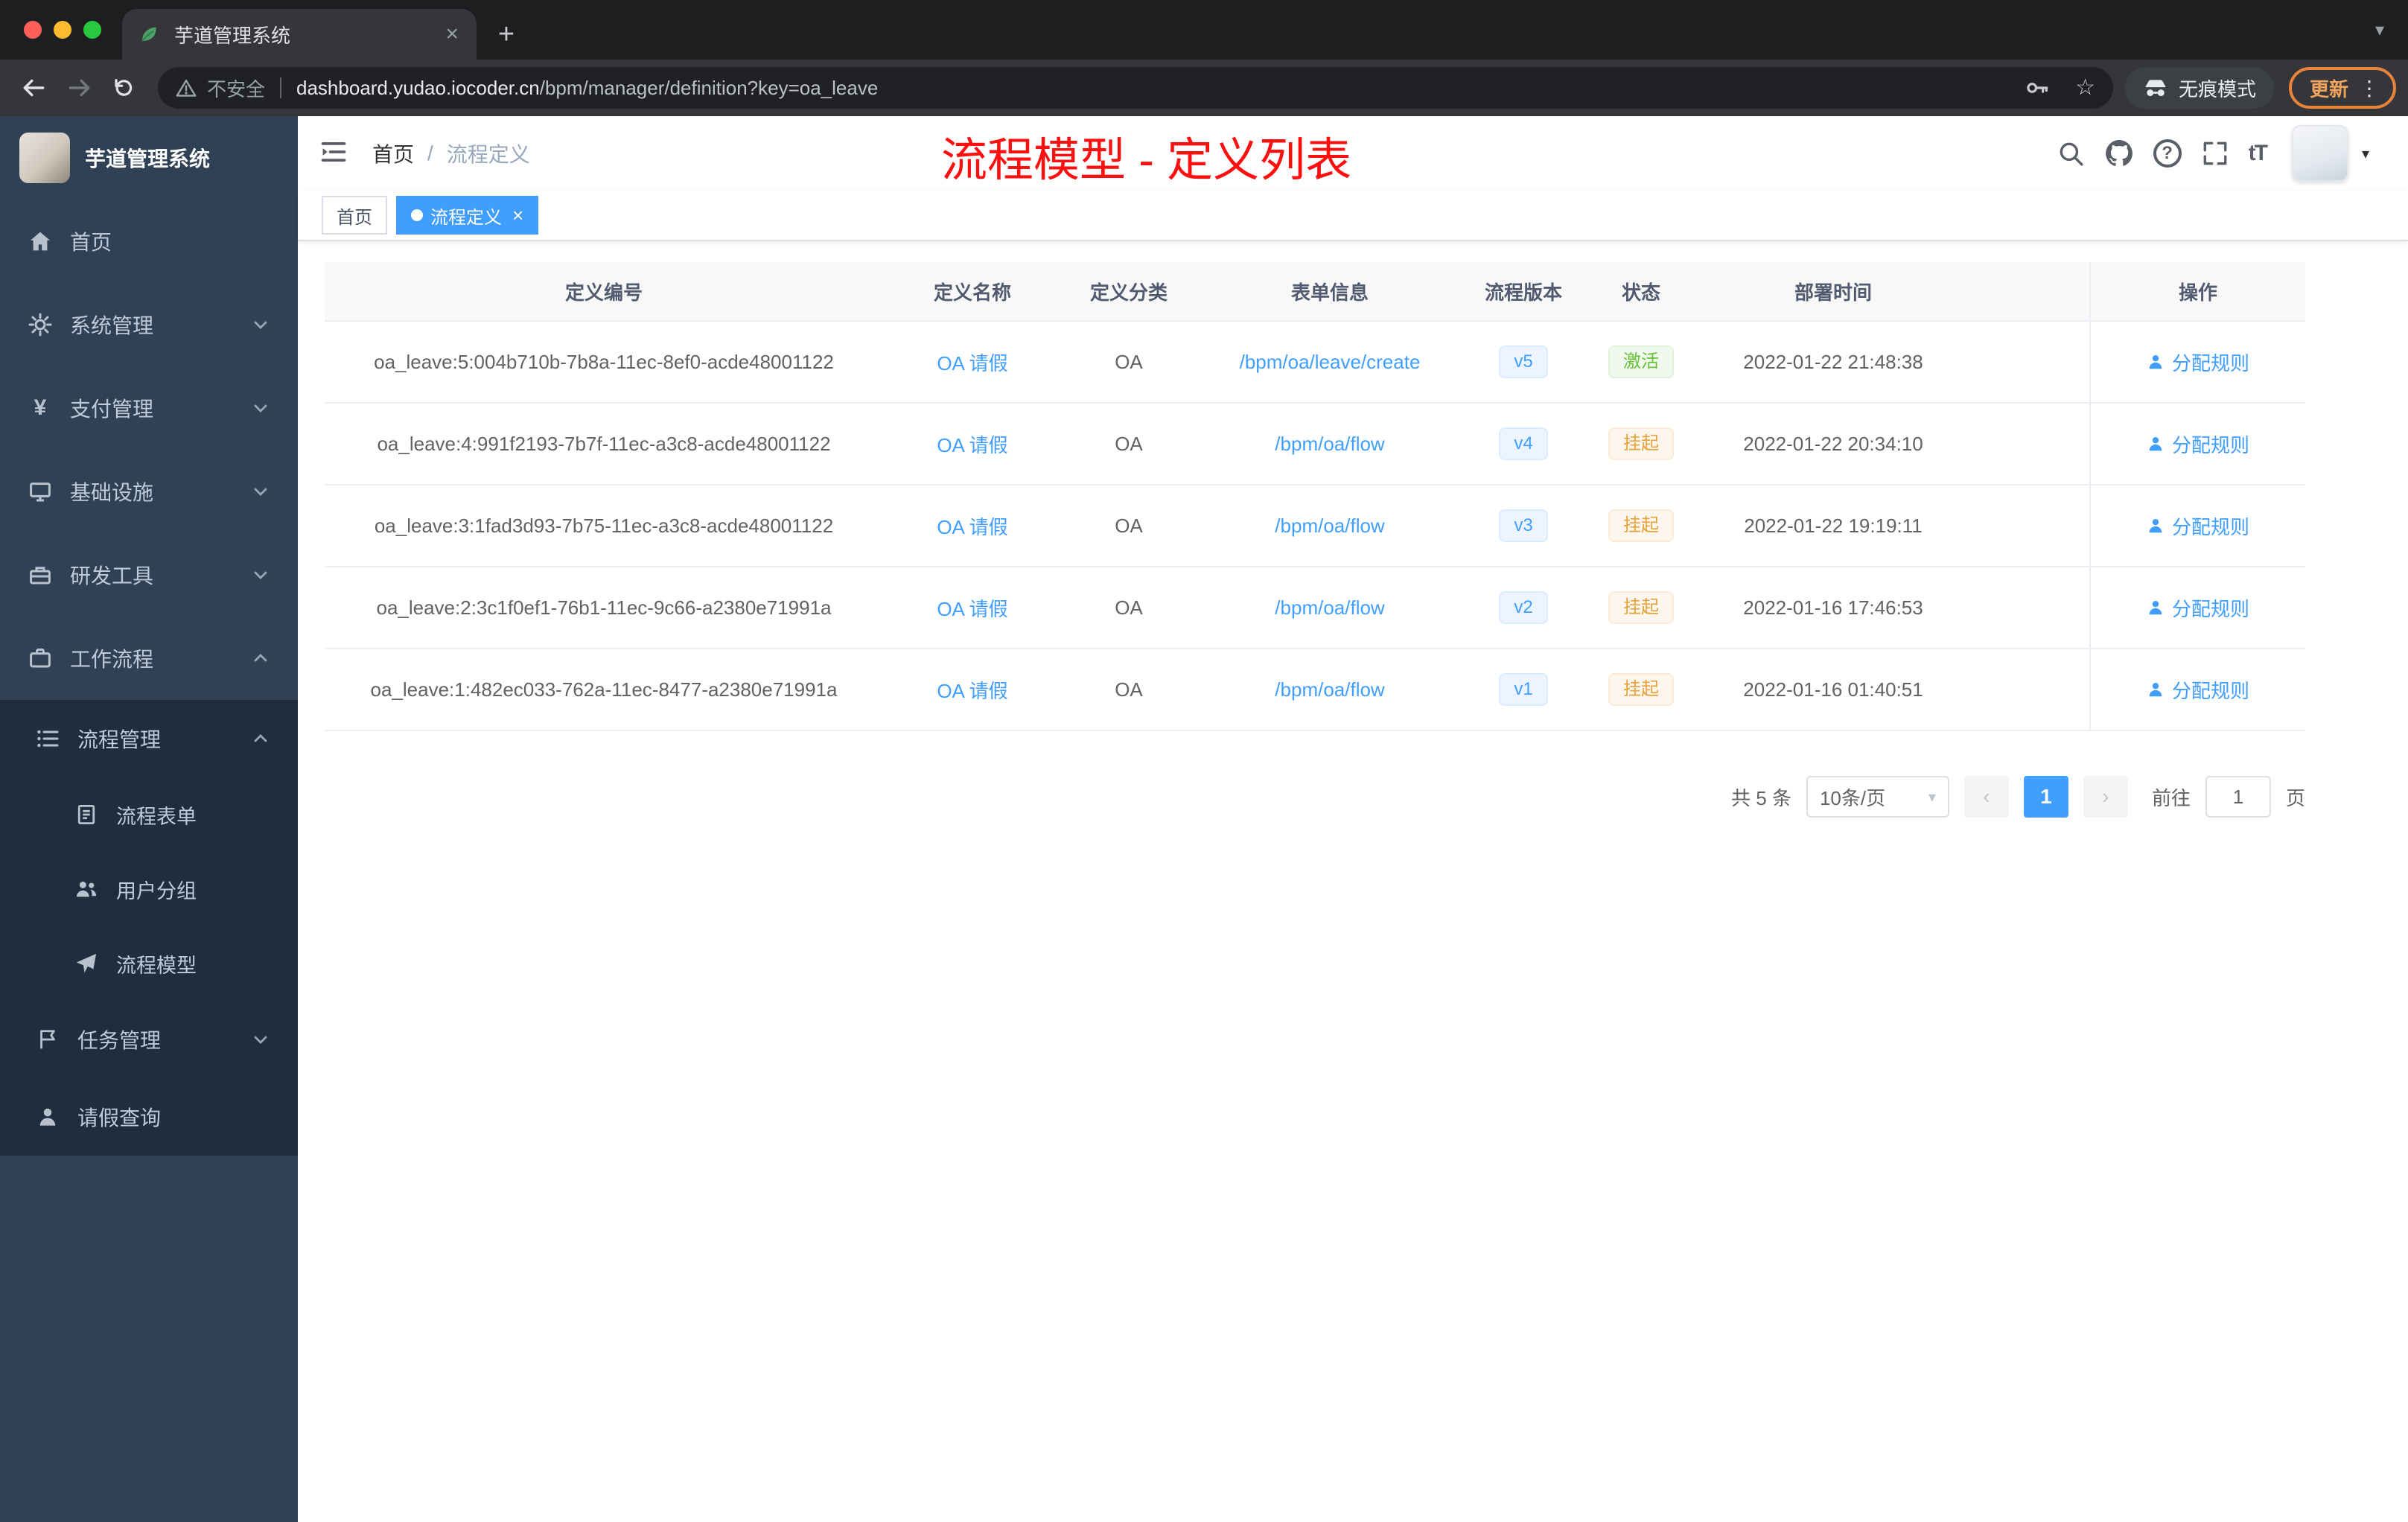  What do you see at coordinates (40, 491) in the screenshot?
I see `monitor-icon` at bounding box center [40, 491].